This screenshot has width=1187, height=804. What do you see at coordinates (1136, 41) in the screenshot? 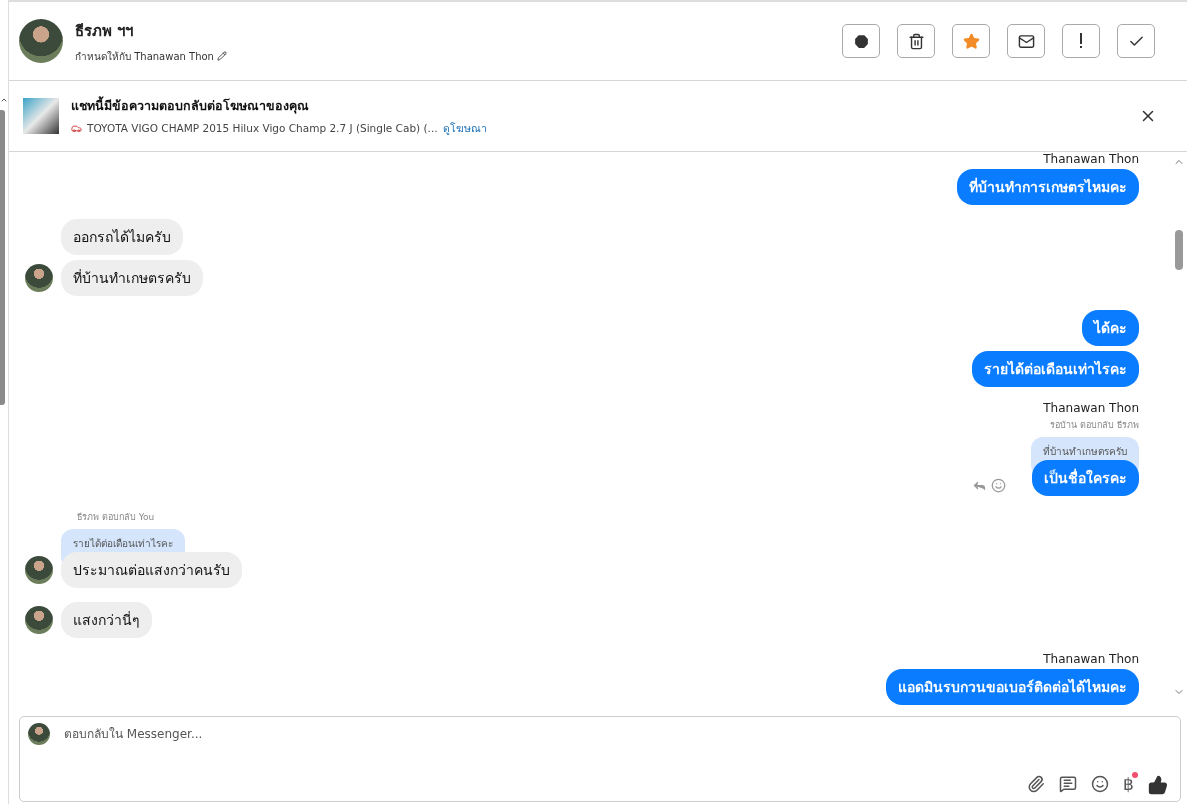
I see `check-button` at bounding box center [1136, 41].